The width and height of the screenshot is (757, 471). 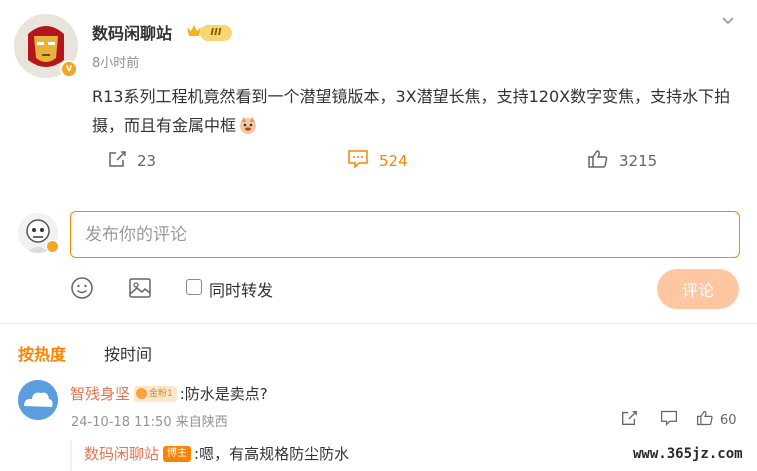 What do you see at coordinates (82, 288) in the screenshot?
I see `emoji-picker-icon` at bounding box center [82, 288].